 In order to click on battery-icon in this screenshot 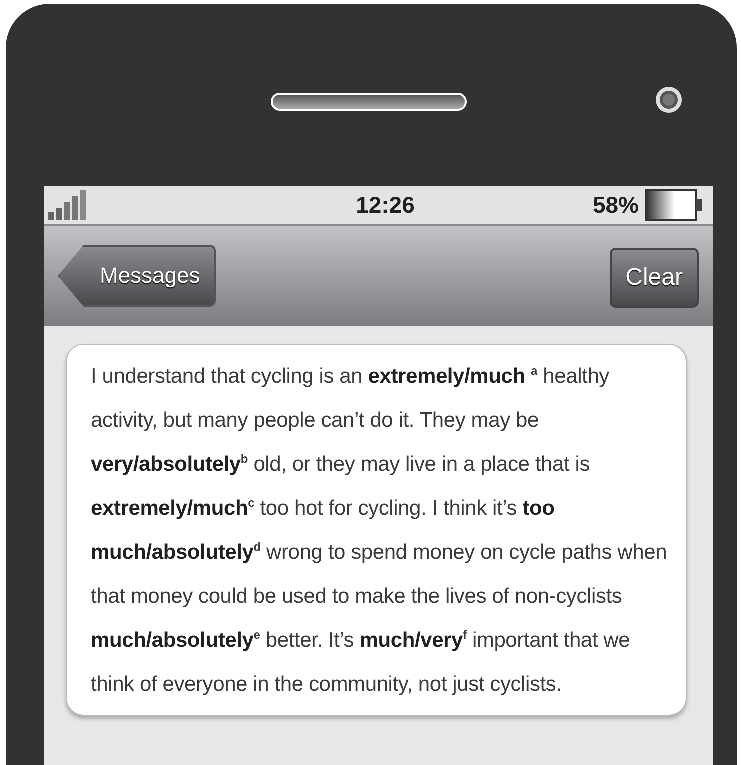, I will do `click(674, 205)`.